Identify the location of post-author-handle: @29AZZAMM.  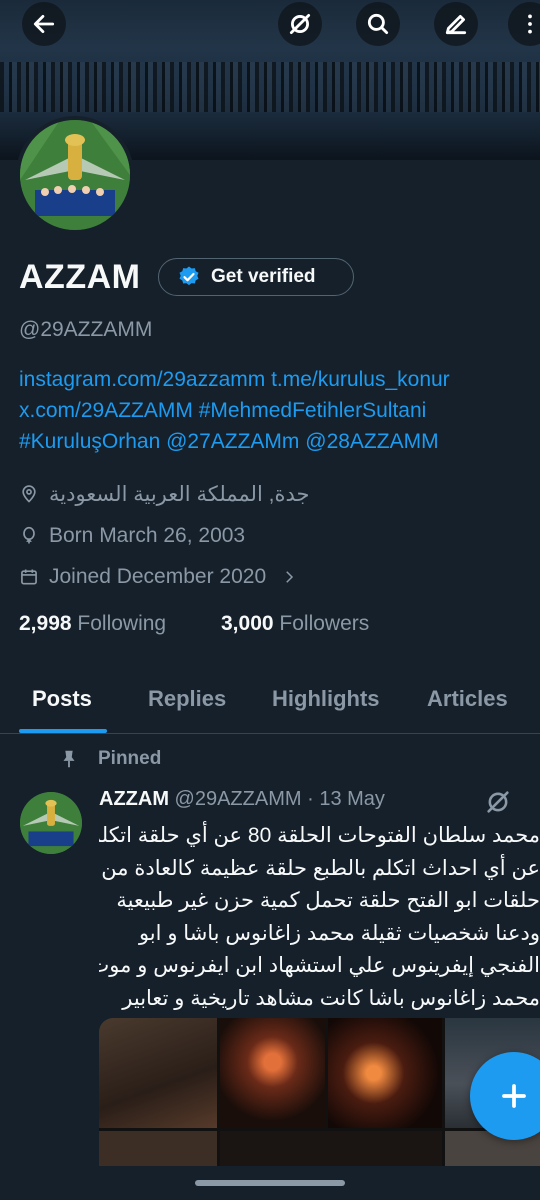
(238, 799).